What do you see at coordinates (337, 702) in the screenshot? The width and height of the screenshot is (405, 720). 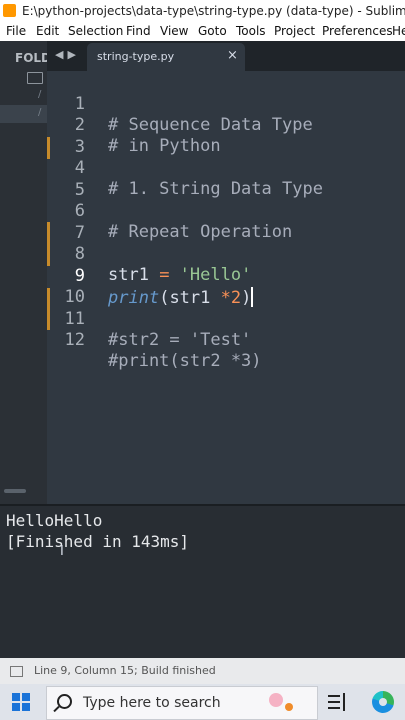 I see `task-view-icon` at bounding box center [337, 702].